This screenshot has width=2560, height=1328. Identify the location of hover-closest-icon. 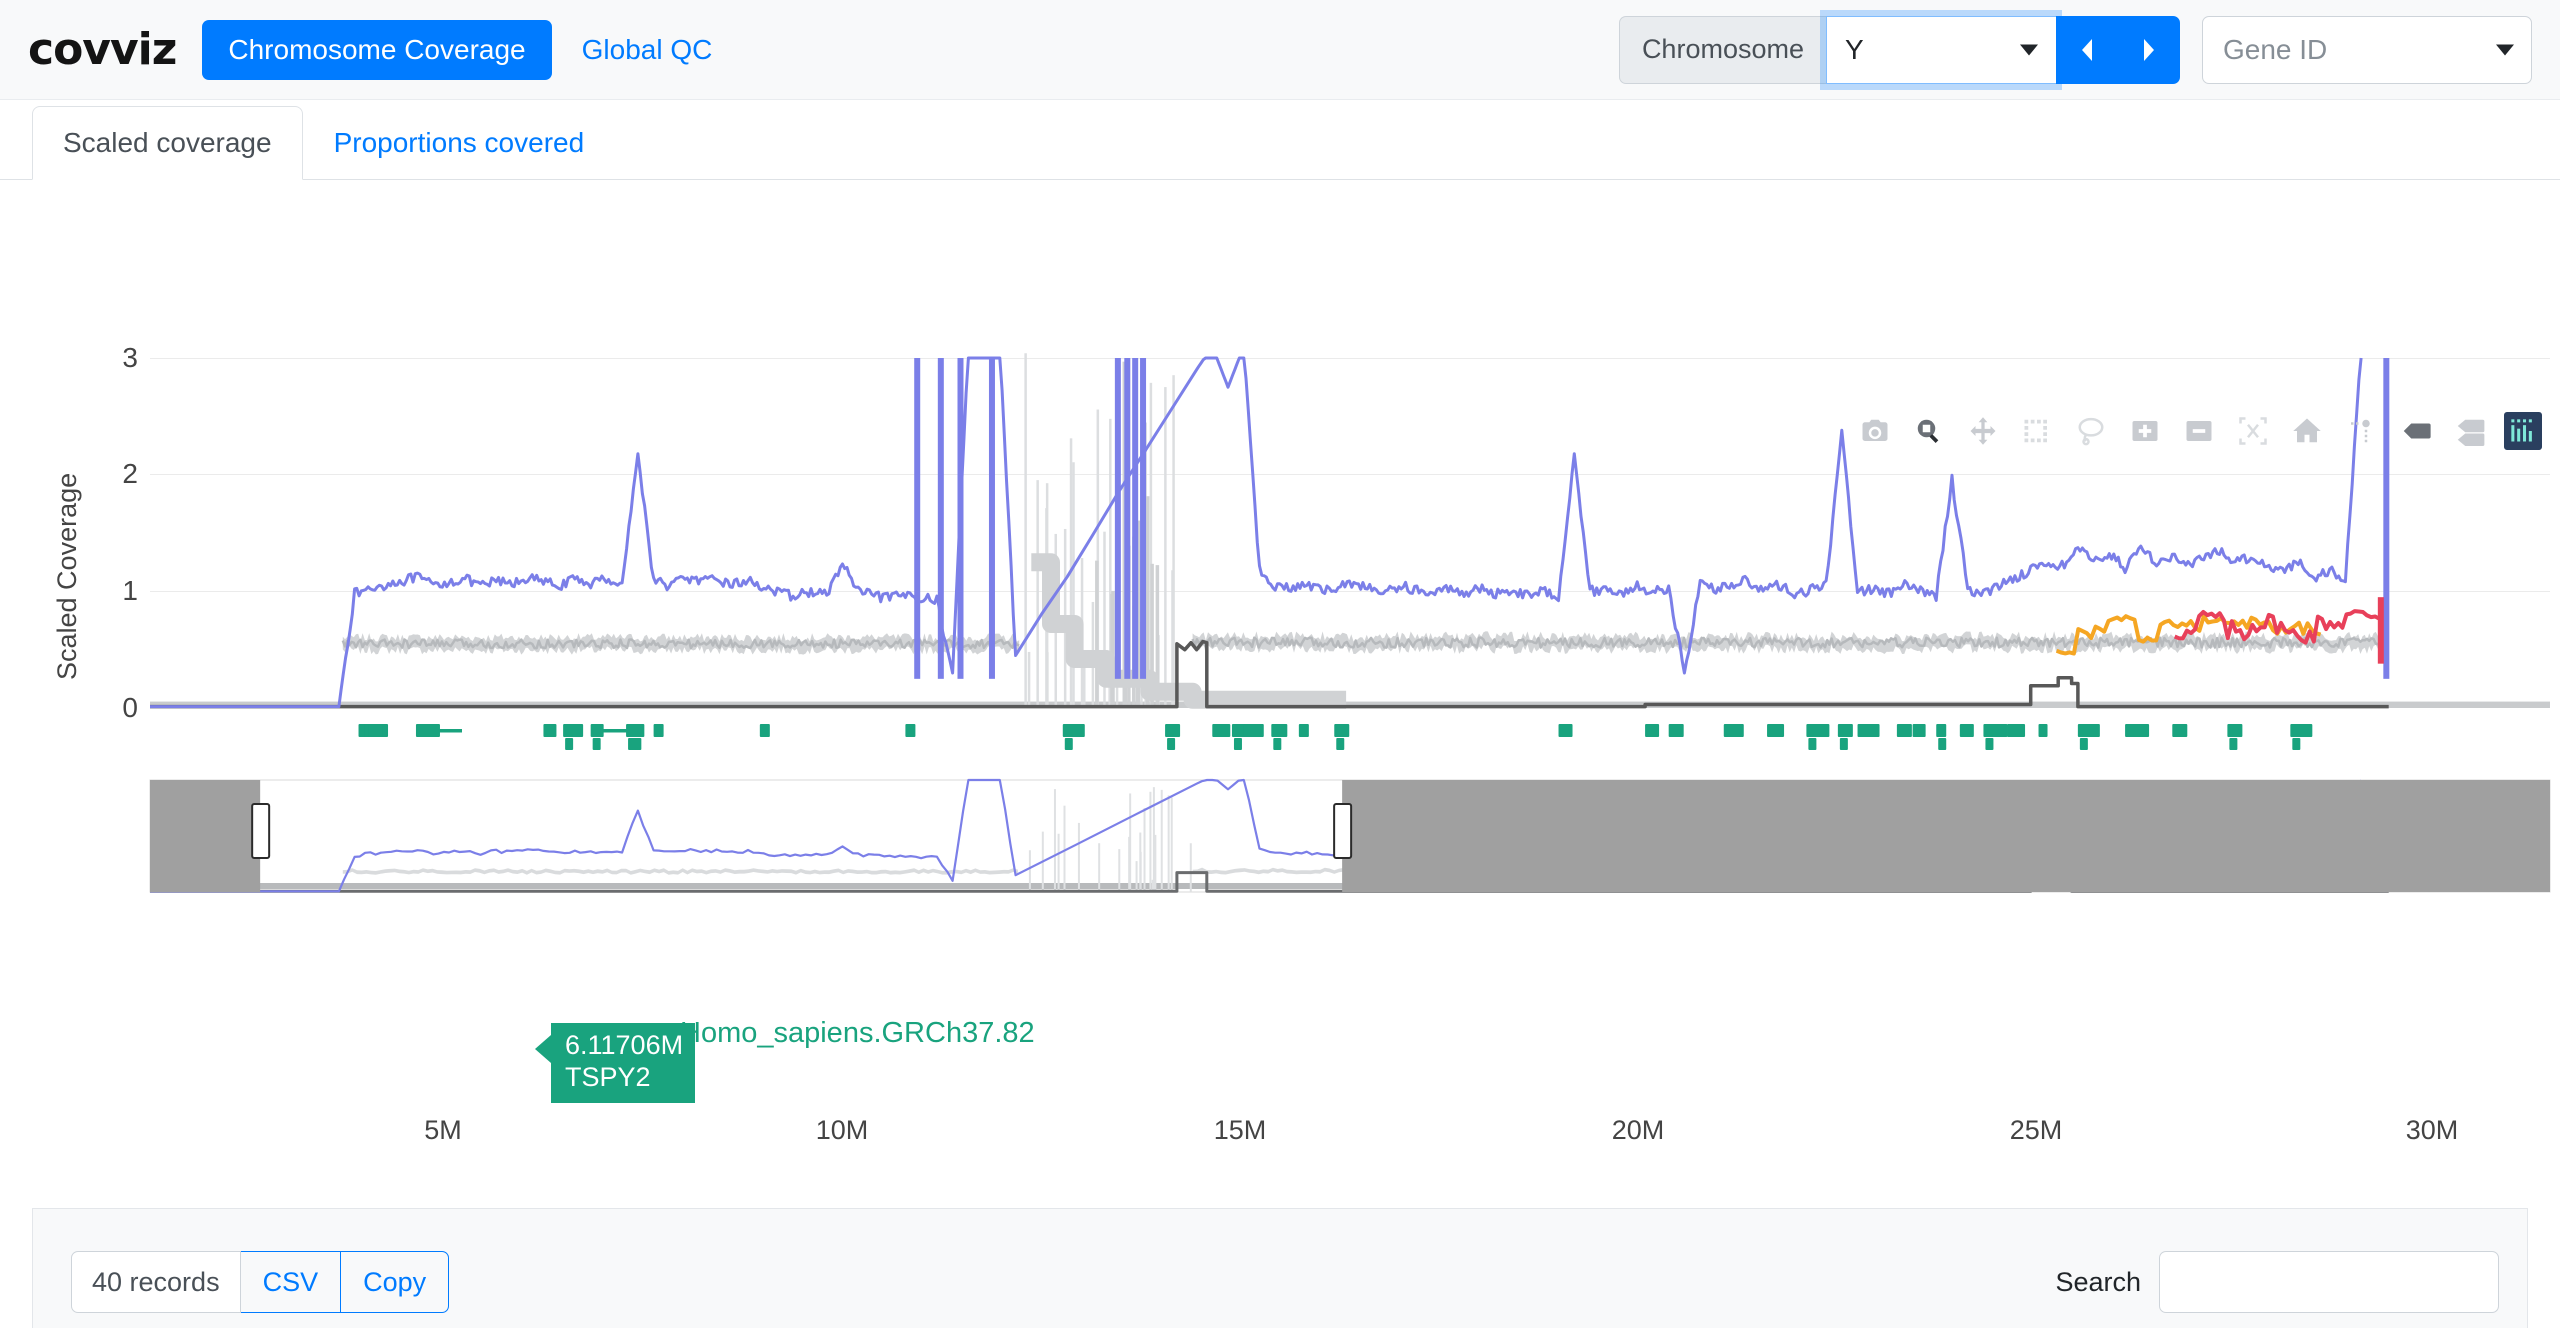
(2415, 431).